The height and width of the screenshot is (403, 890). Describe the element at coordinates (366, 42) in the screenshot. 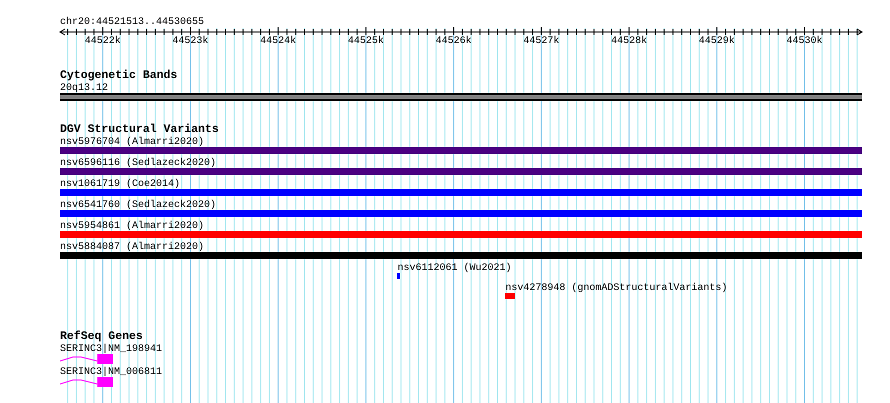

I see `ruler-label: 44525k` at that location.